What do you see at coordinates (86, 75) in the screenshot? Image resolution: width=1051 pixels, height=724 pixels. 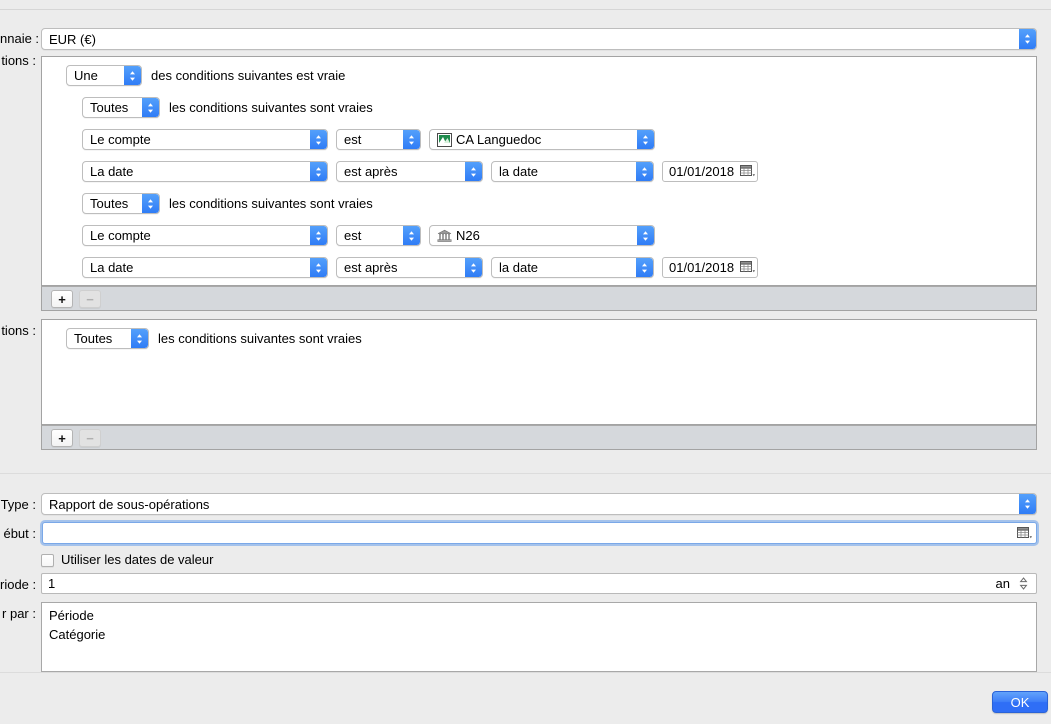 I see `root-match-value: Une` at bounding box center [86, 75].